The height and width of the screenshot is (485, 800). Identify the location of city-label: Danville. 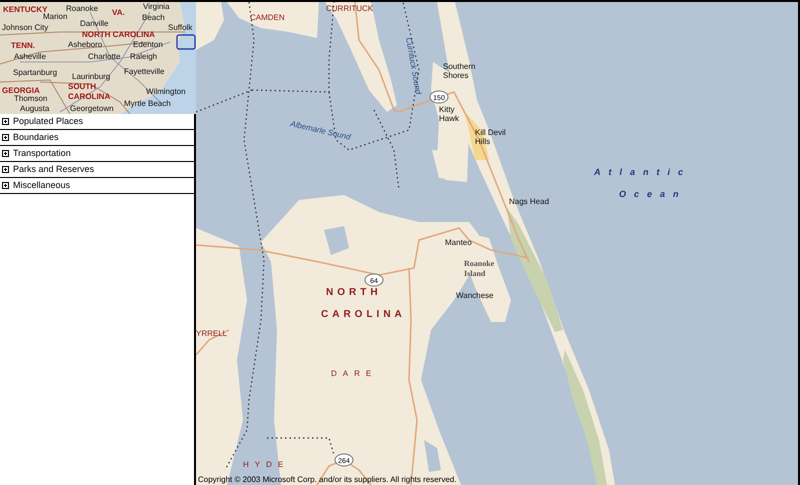
(94, 23).